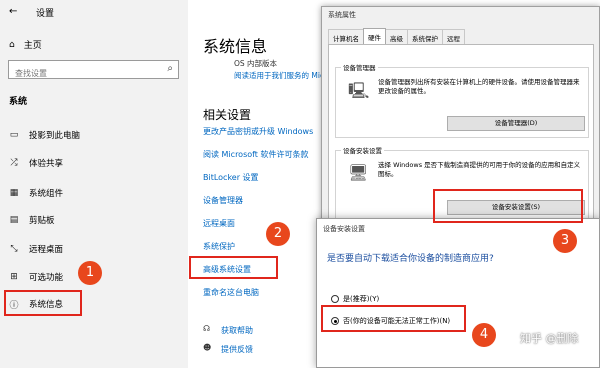 The height and width of the screenshot is (368, 600). I want to click on settings-search-input, so click(84, 73).